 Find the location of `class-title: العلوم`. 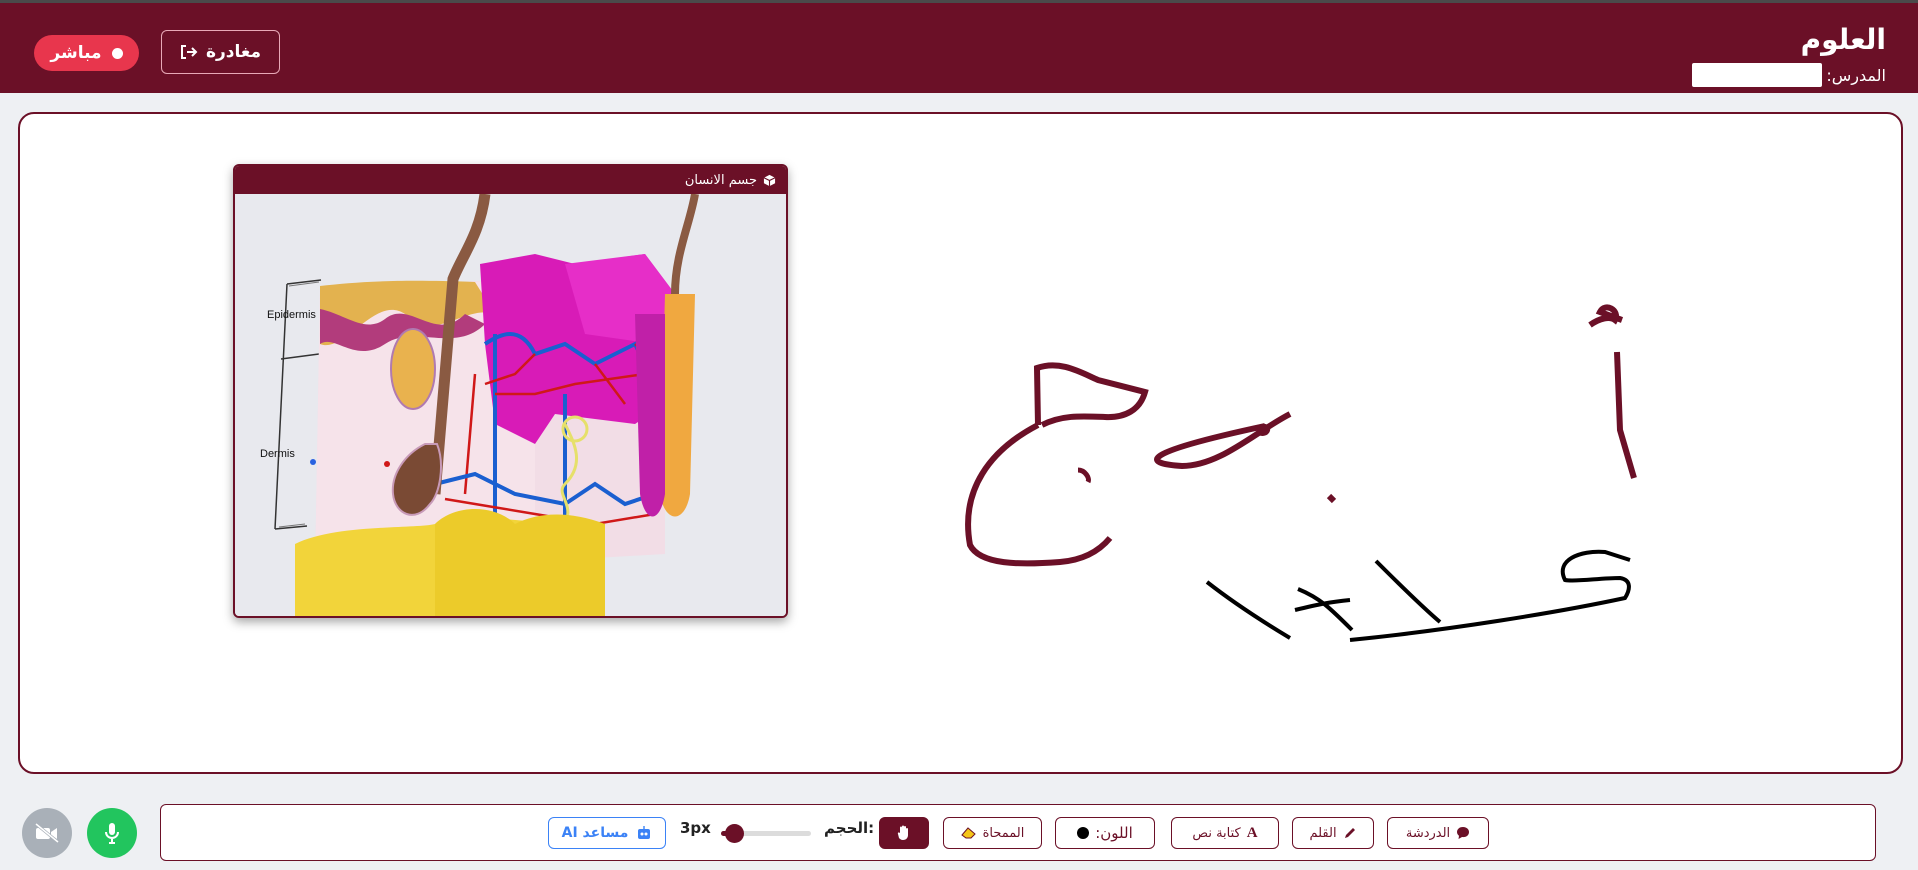

class-title: العلوم is located at coordinates (1843, 39).